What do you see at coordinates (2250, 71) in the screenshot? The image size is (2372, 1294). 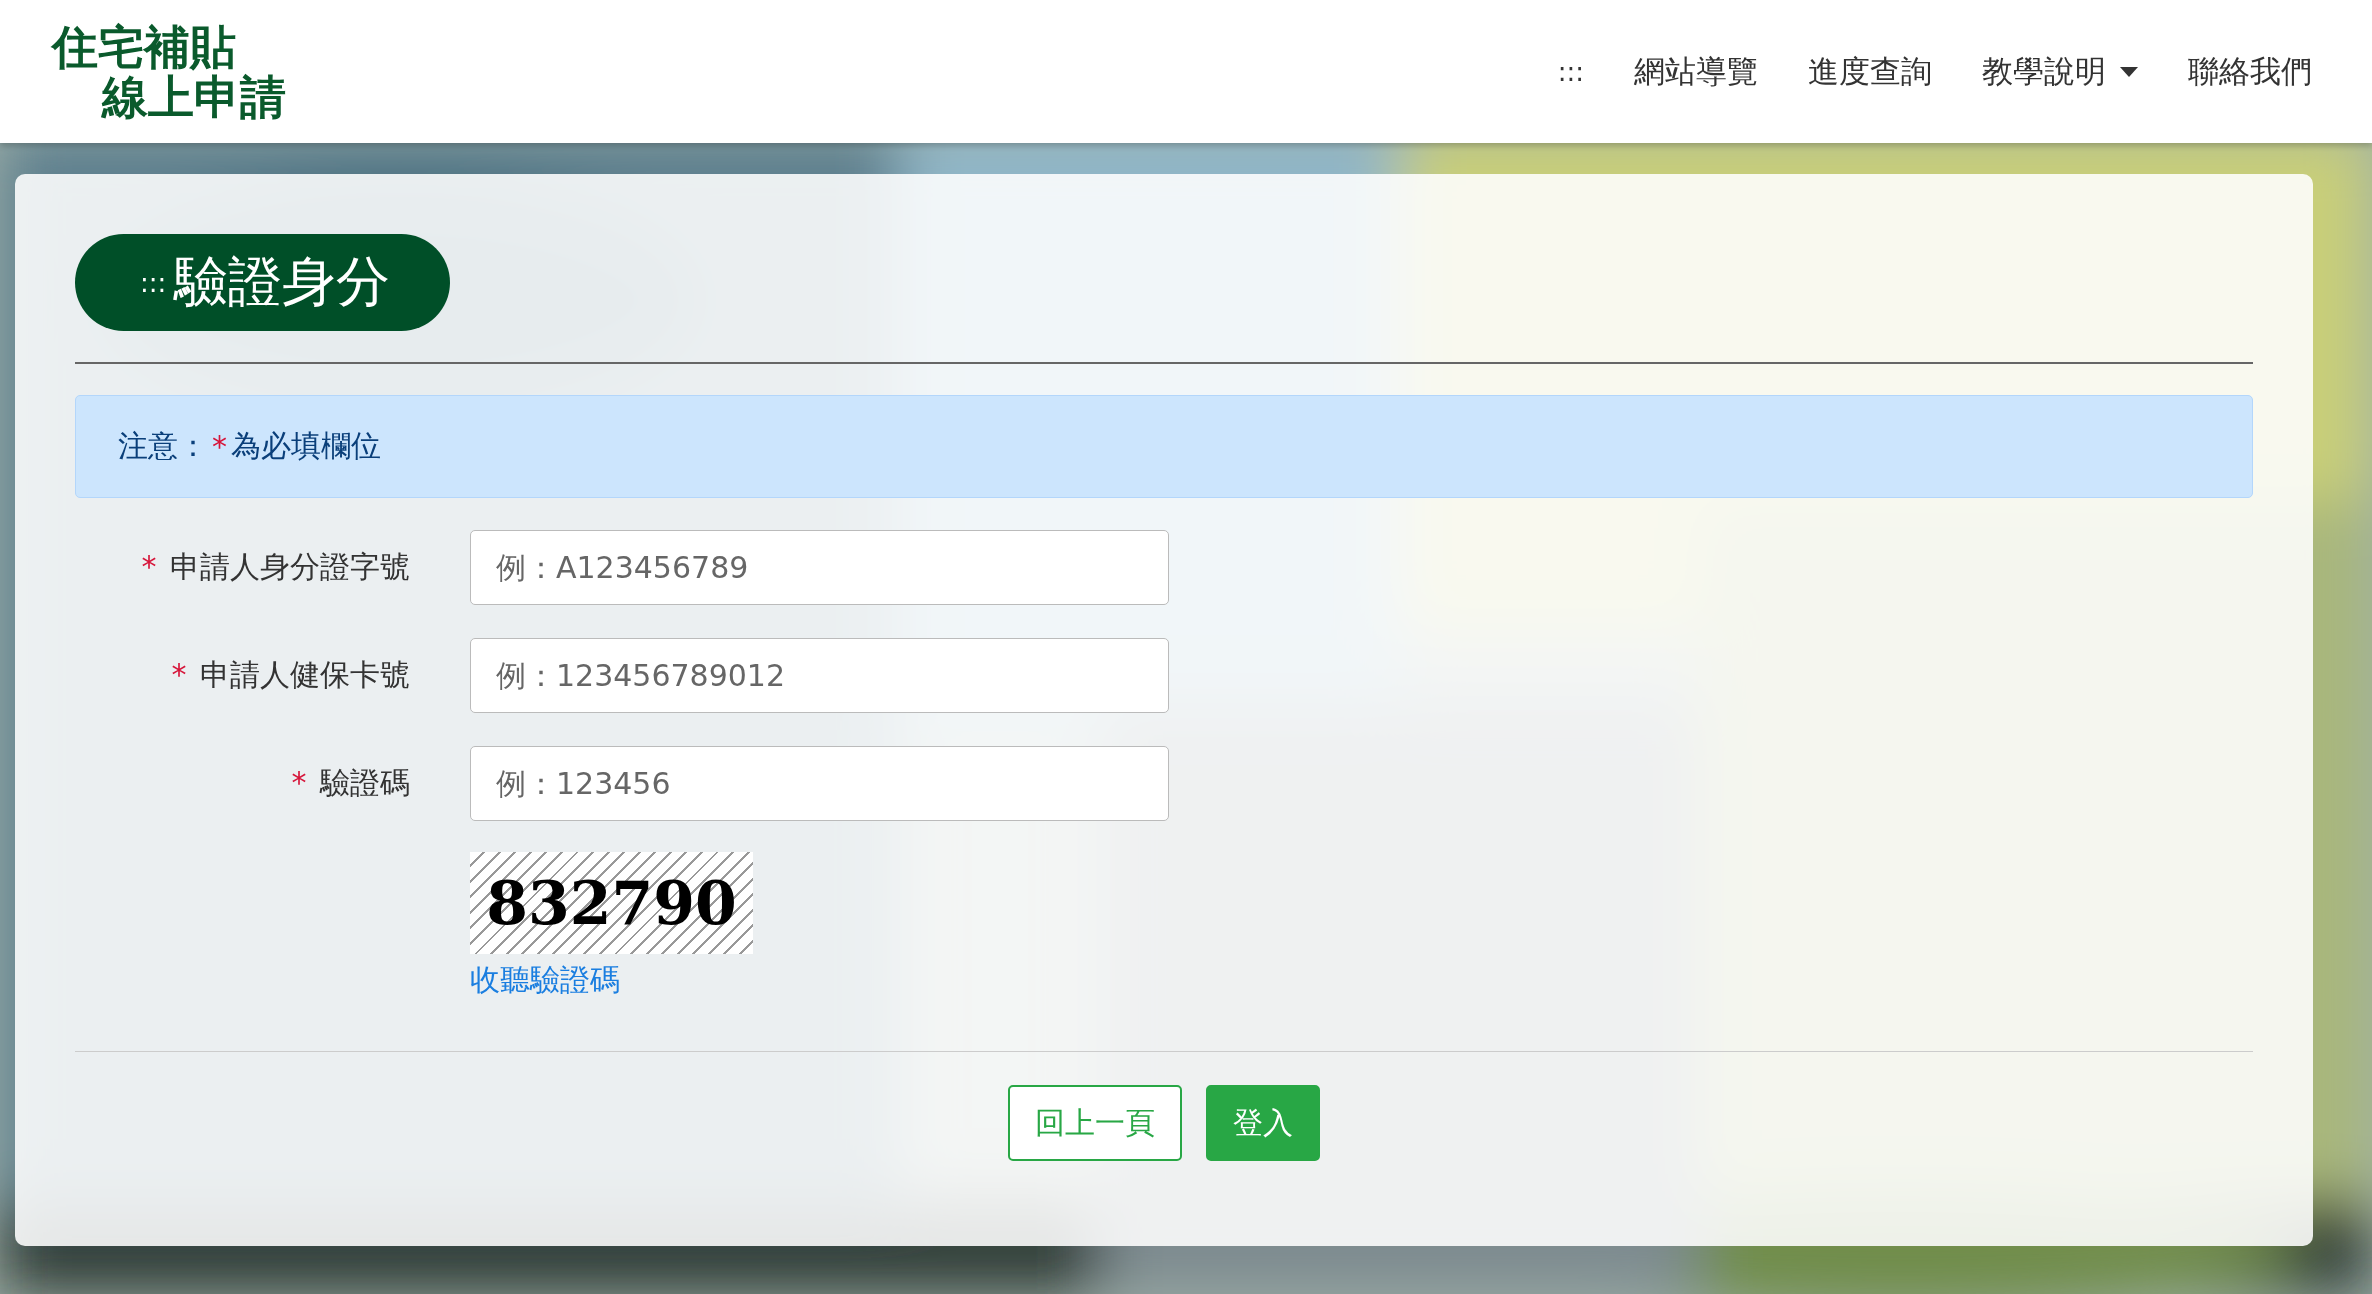 I see `nav-link: 聯絡我們` at bounding box center [2250, 71].